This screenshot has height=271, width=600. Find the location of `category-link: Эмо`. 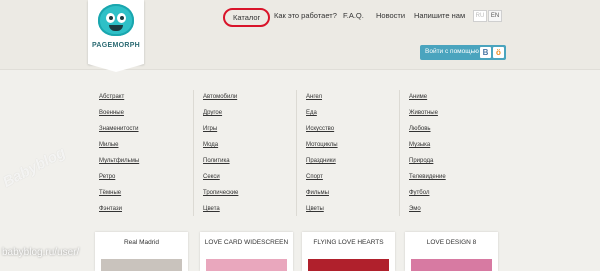

category-link: Эмо is located at coordinates (415, 209).